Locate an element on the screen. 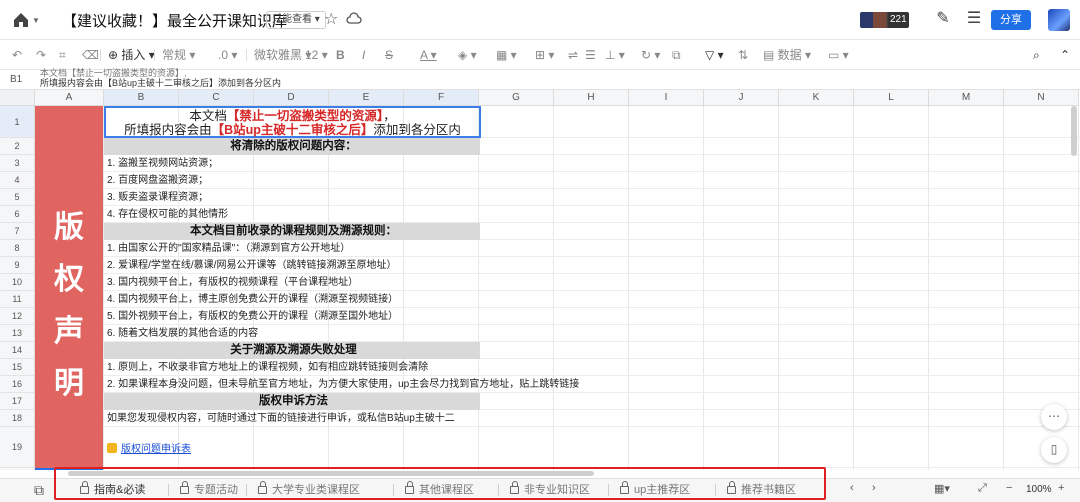  view-icon: ▭ ▾ is located at coordinates (838, 55).